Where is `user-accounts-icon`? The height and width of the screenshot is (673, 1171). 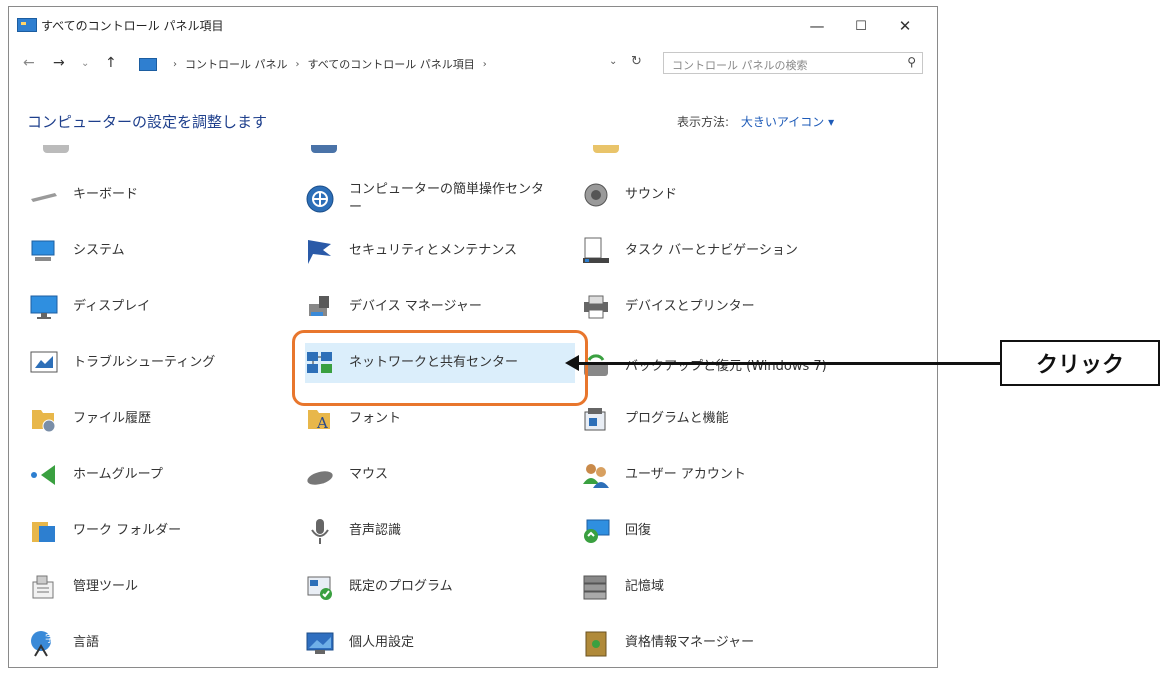
user-accounts-icon is located at coordinates (596, 475).